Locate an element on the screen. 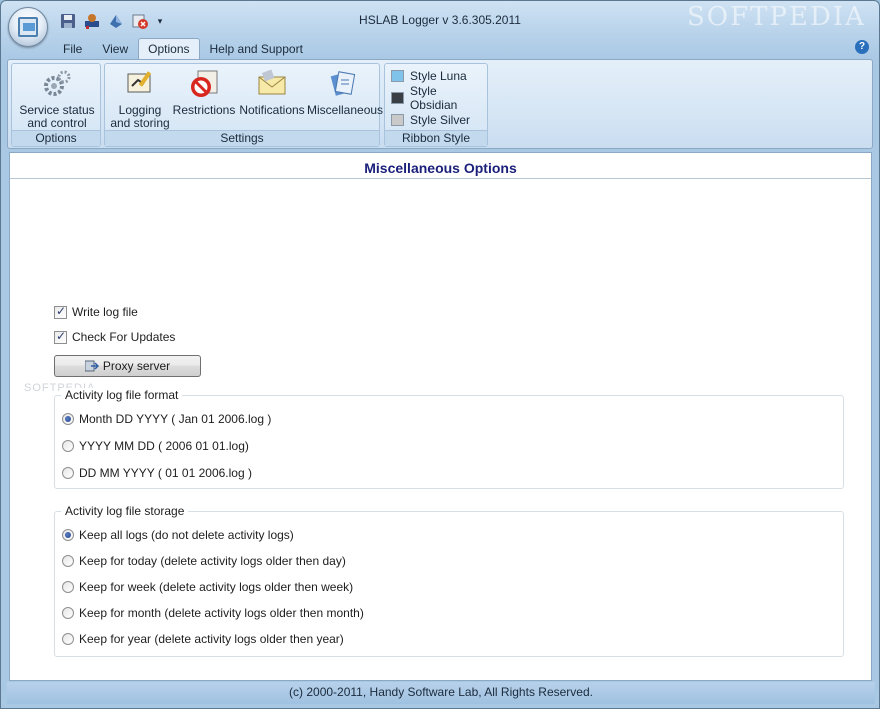 The height and width of the screenshot is (709, 880). logging-and-storing-button: Logging and storing is located at coordinates (140, 99).